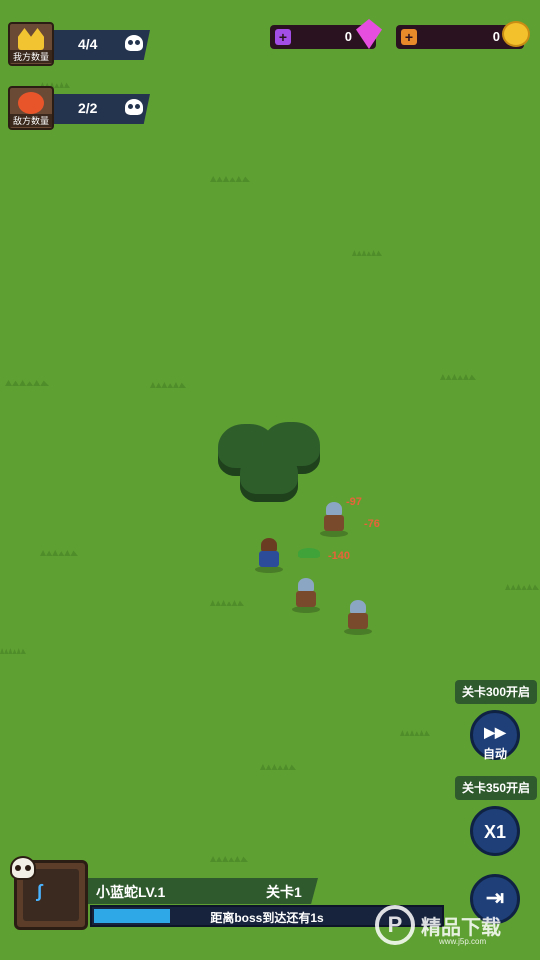 The height and width of the screenshot is (960, 540). I want to click on auto-battle-button: ▶▶ 自动, so click(495, 735).